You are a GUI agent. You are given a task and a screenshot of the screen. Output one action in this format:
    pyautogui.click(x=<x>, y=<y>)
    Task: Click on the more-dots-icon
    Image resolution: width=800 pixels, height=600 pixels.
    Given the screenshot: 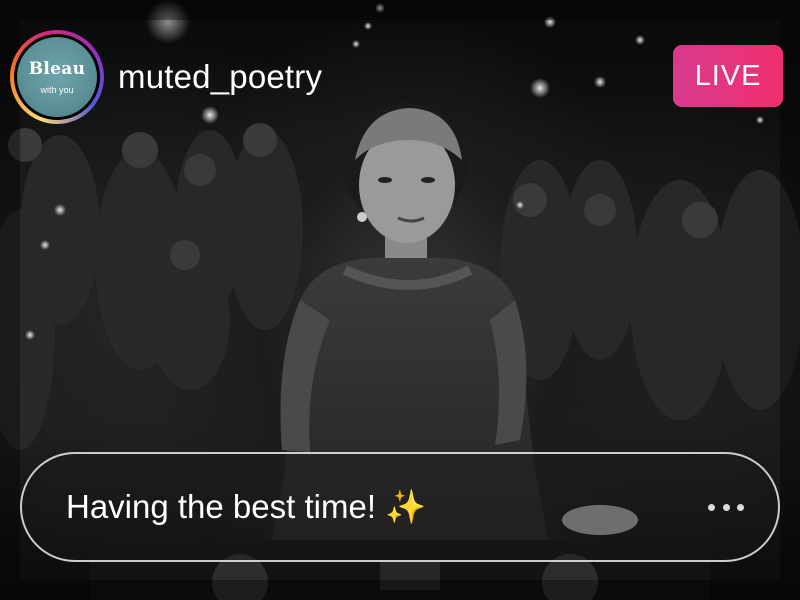 What is the action you would take?
    pyautogui.click(x=726, y=507)
    